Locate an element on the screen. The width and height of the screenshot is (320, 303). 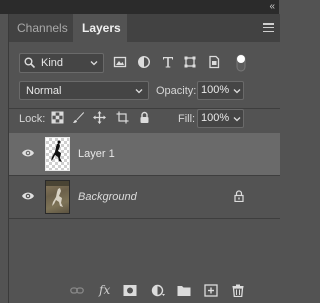
lock-transparent-pixels-icon is located at coordinates (57, 117).